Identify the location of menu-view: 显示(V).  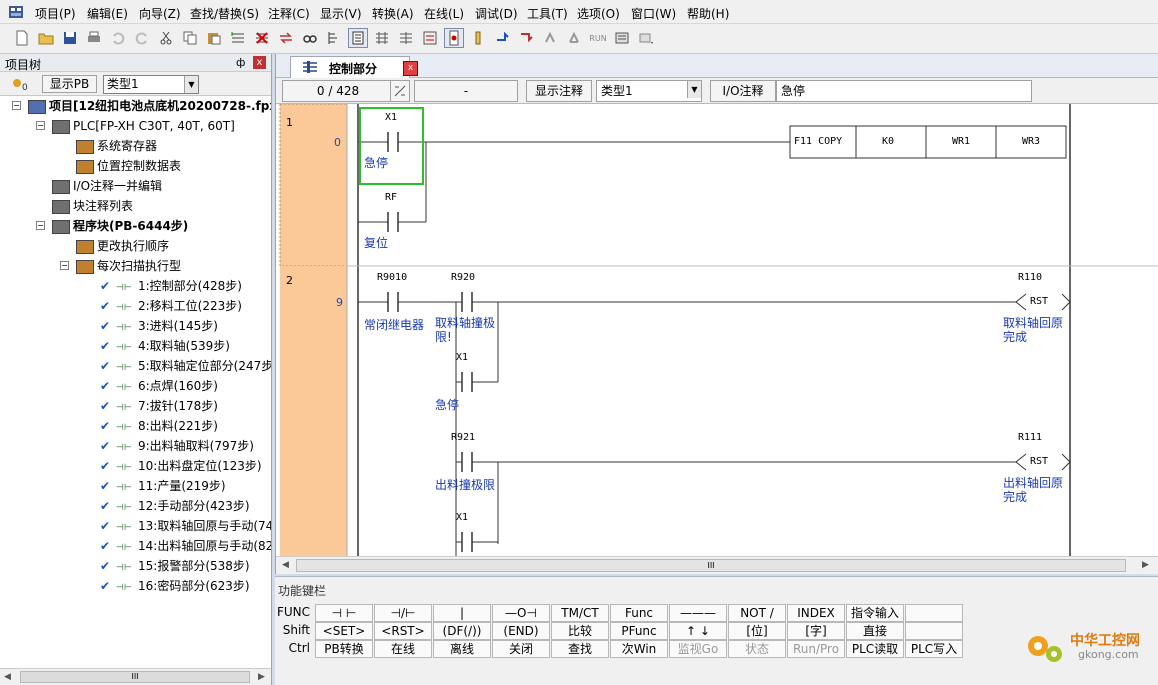
(341, 13).